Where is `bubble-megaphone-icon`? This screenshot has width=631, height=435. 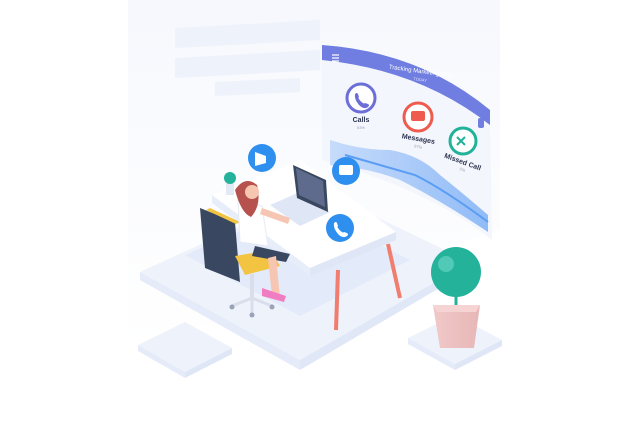
bubble-megaphone-icon is located at coordinates (262, 158).